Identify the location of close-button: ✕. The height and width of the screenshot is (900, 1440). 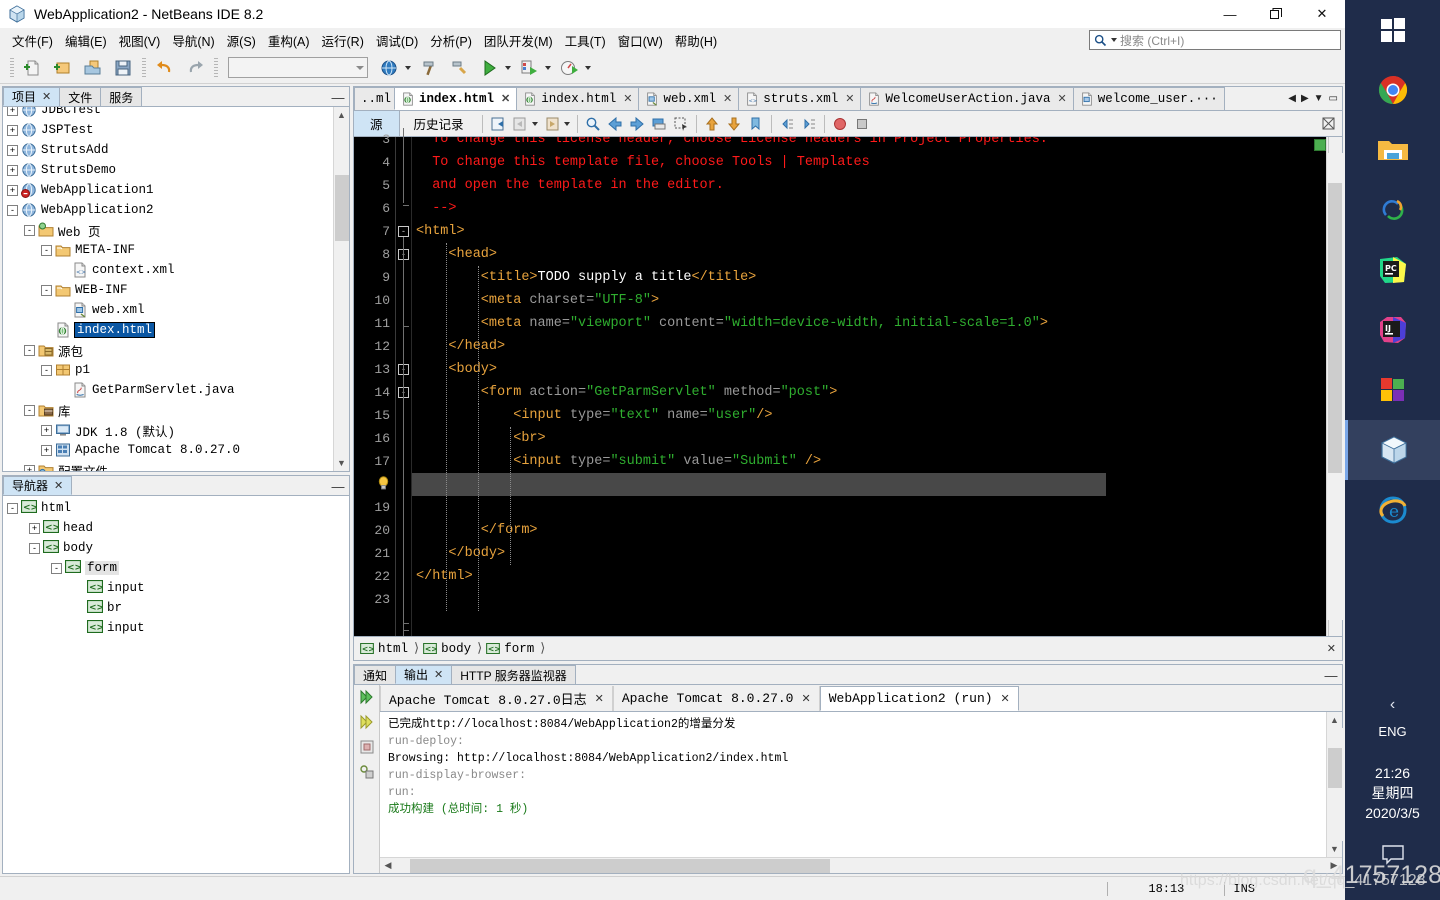
(1322, 14).